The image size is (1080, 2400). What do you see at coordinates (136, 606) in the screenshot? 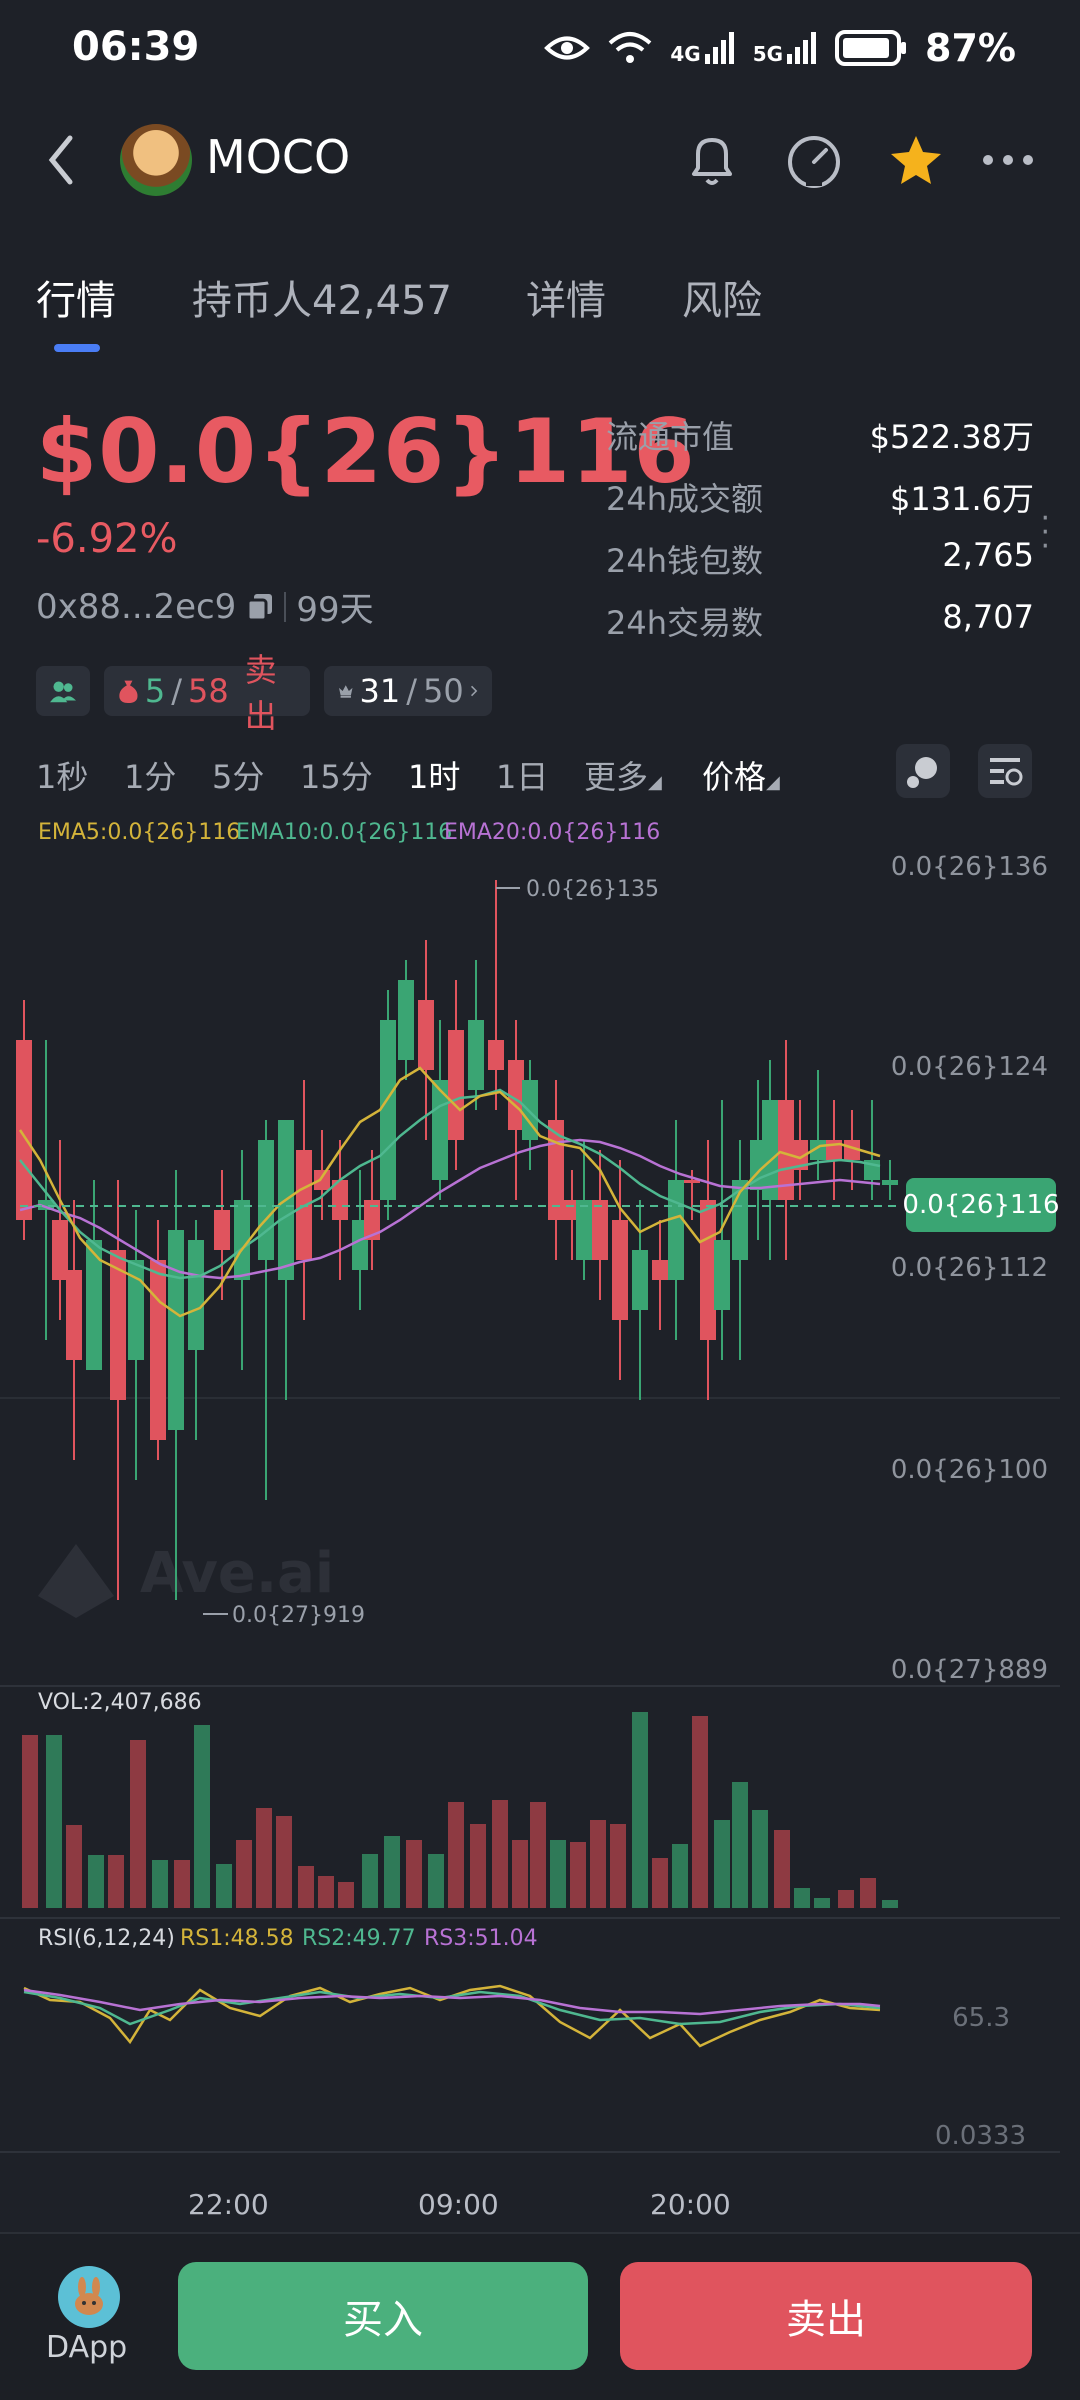
I see `contract-address: 0x88...2ec9` at bounding box center [136, 606].